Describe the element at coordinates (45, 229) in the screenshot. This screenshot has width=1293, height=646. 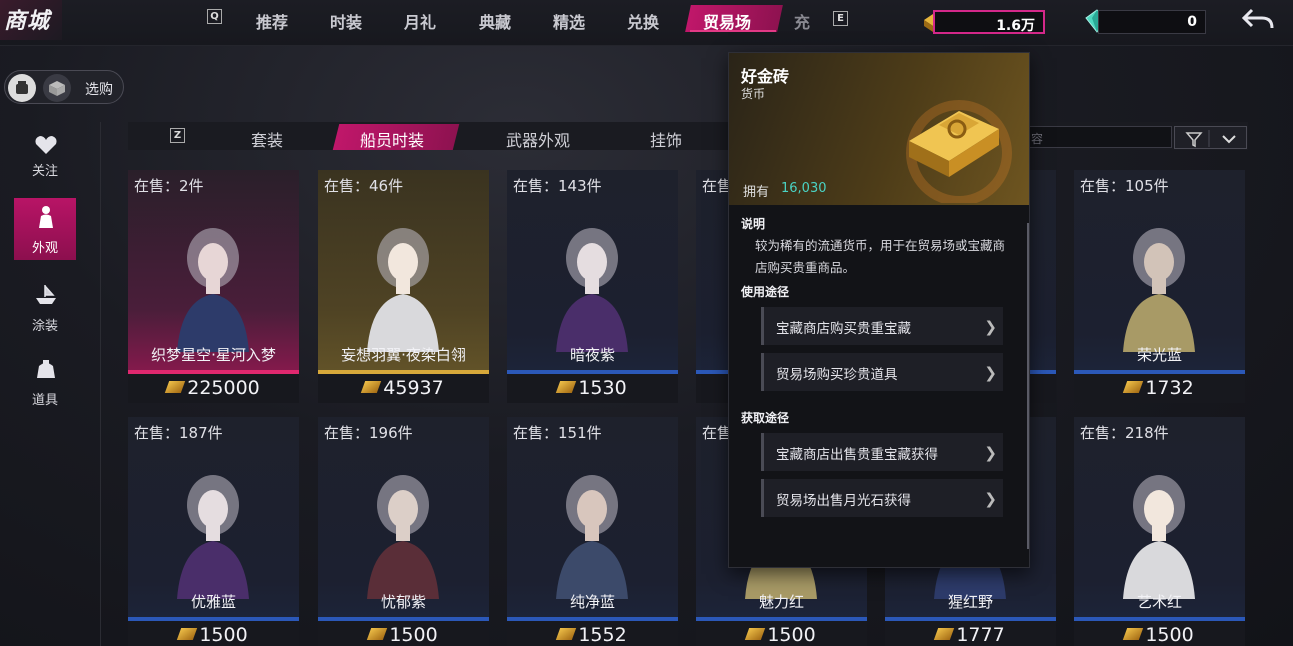
I see `sidebar-item-appearance: 外观` at that location.